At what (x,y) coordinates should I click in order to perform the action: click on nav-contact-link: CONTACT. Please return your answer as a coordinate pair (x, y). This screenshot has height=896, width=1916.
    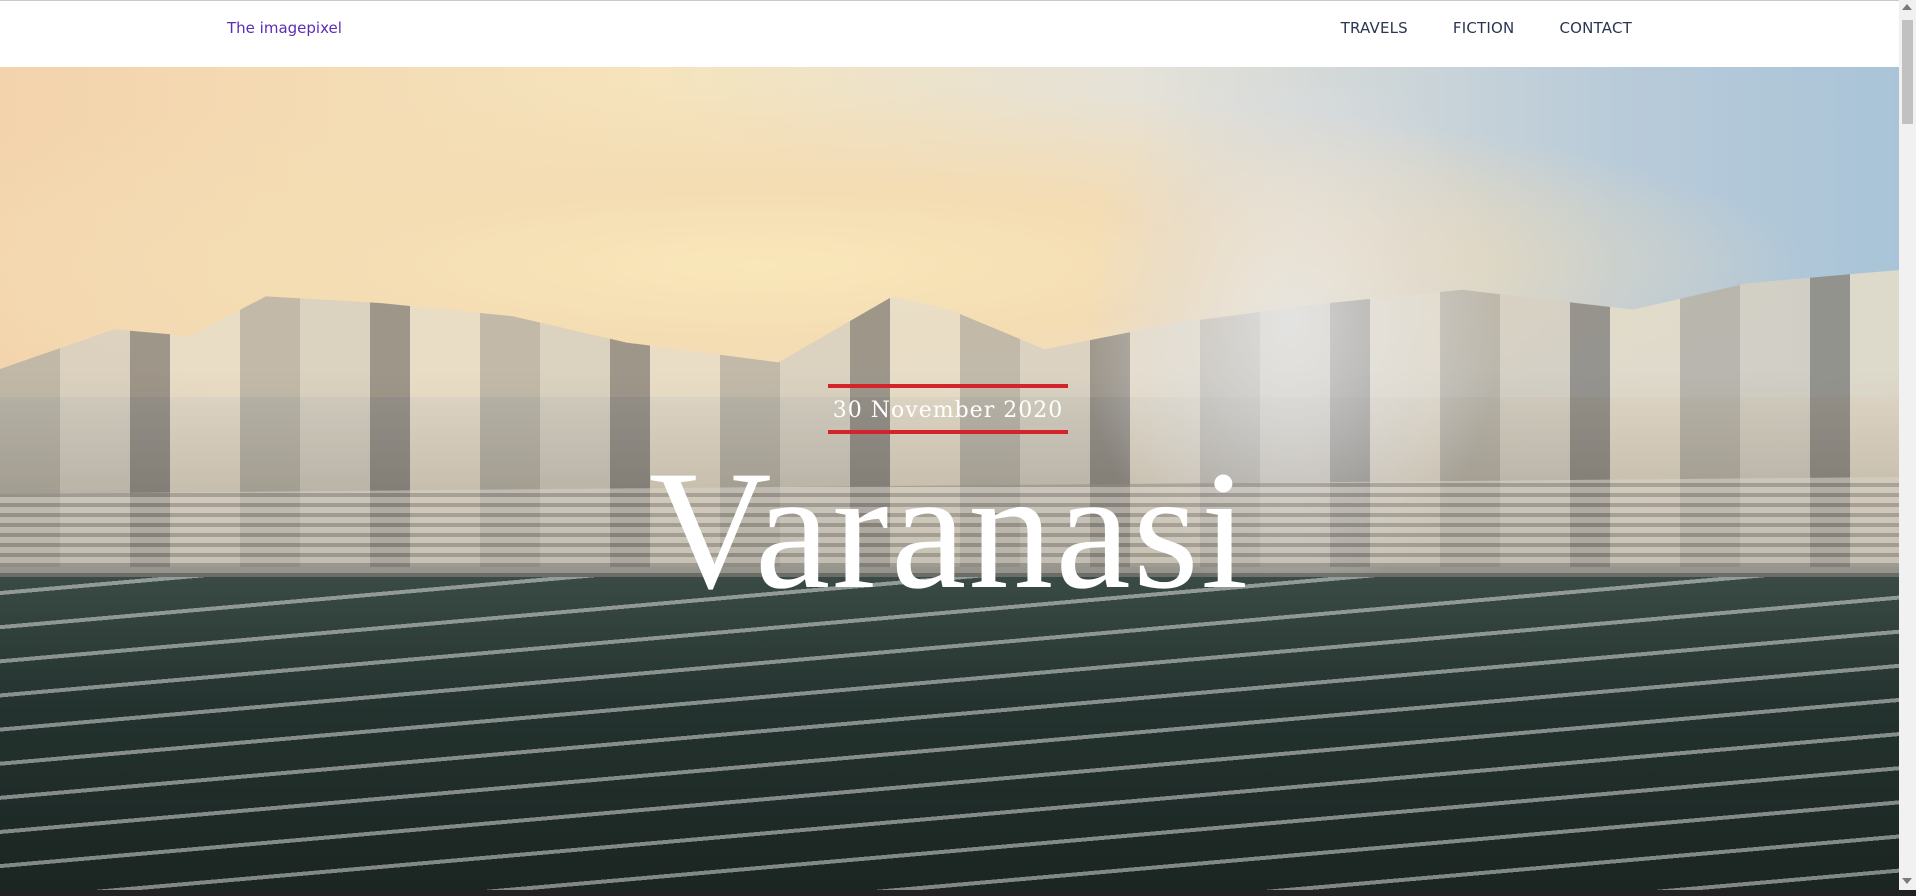
    Looking at the image, I should click on (1595, 28).